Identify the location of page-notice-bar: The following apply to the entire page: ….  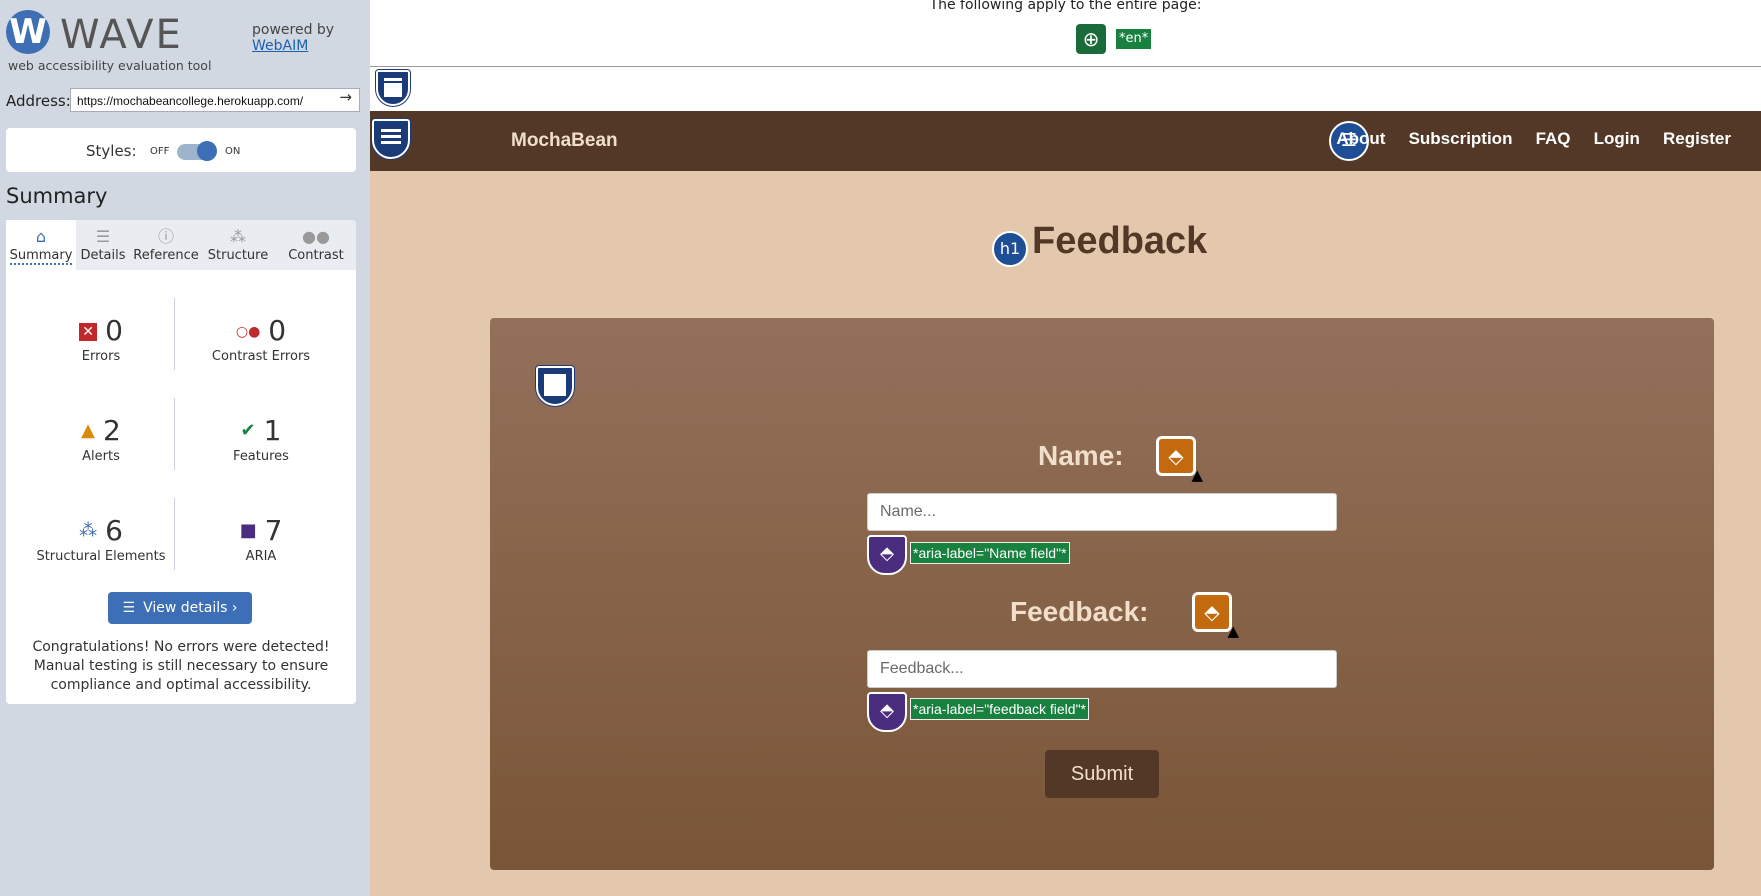
(1065, 33).